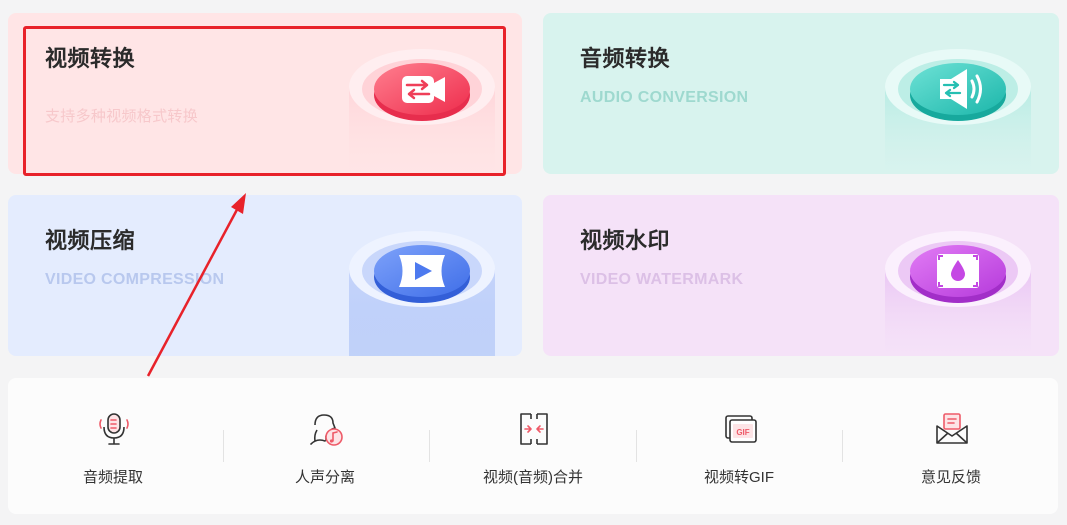  I want to click on video-watermark-title: 视频水印, so click(625, 240).